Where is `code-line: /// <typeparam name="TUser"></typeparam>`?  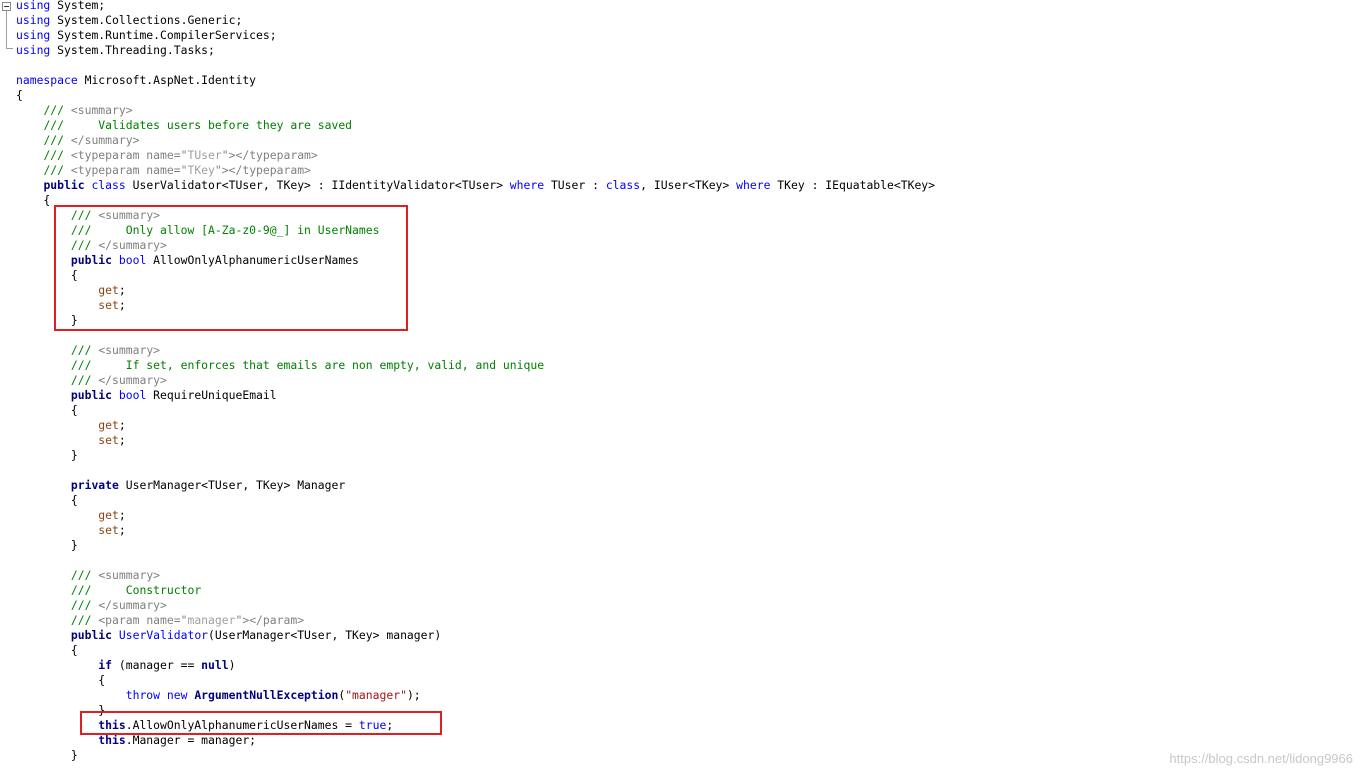
code-line: /// <typeparam name="TUser"></typeparam> is located at coordinates (475, 155).